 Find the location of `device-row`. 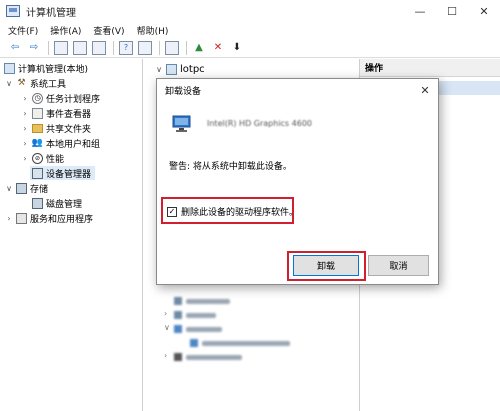

device-row is located at coordinates (240, 343).